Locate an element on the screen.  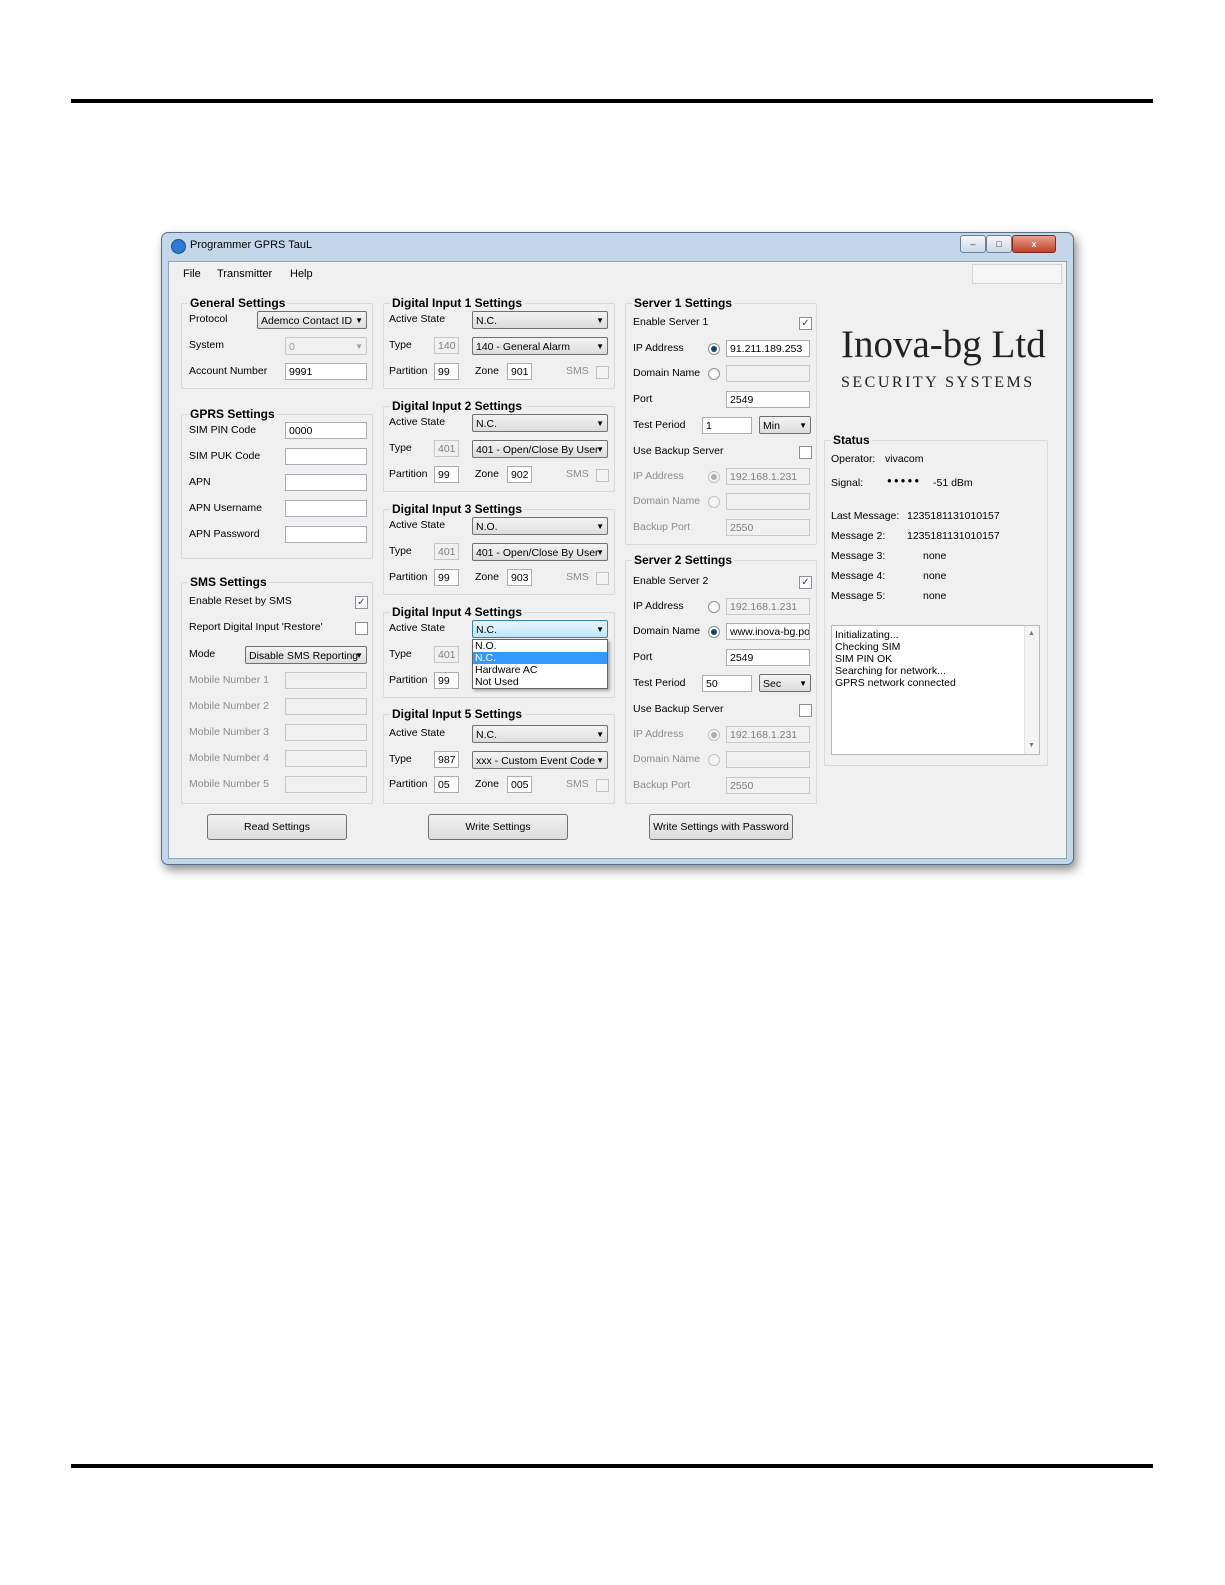
din2-active-state-select: N.C. ▼ is located at coordinates (540, 423).